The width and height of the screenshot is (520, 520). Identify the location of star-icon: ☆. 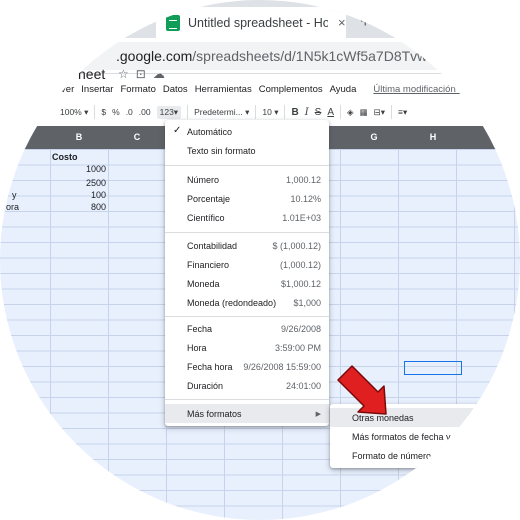
(123, 74).